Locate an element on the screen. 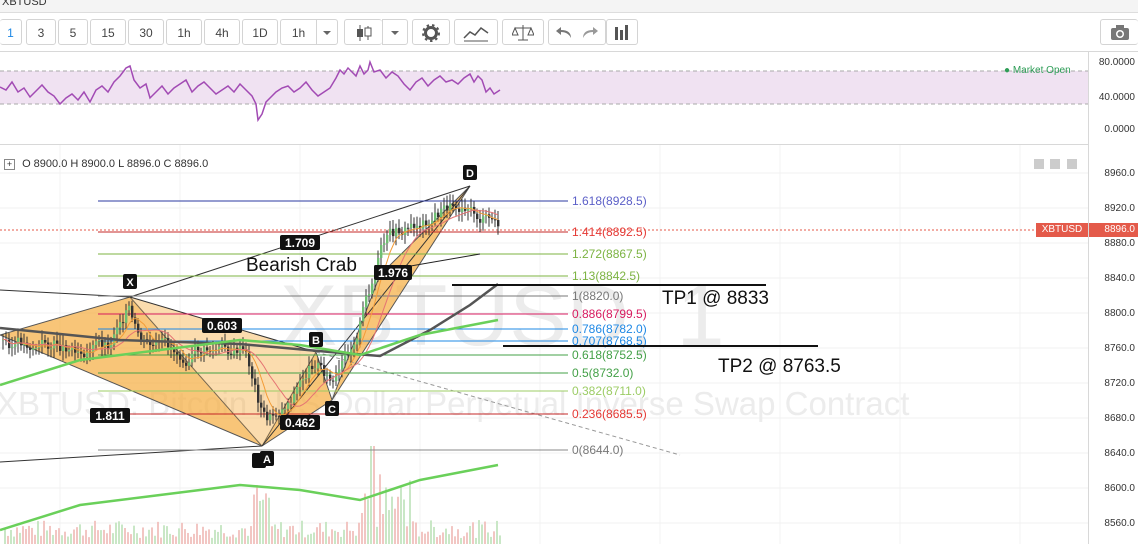  price-axis-label: 8760.0 is located at coordinates (1119, 348).